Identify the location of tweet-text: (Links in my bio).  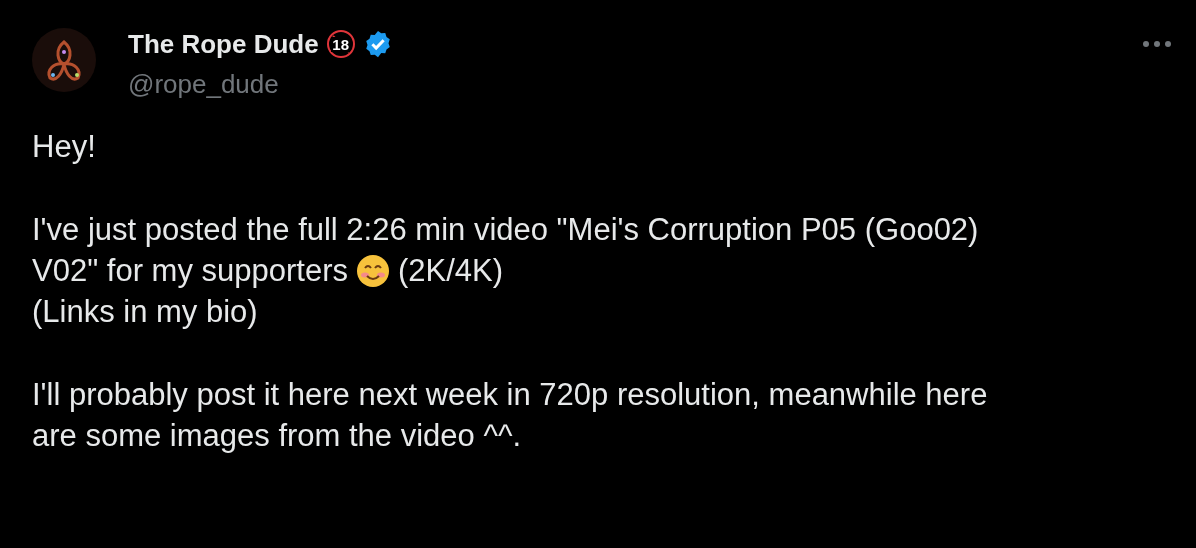
(145, 312).